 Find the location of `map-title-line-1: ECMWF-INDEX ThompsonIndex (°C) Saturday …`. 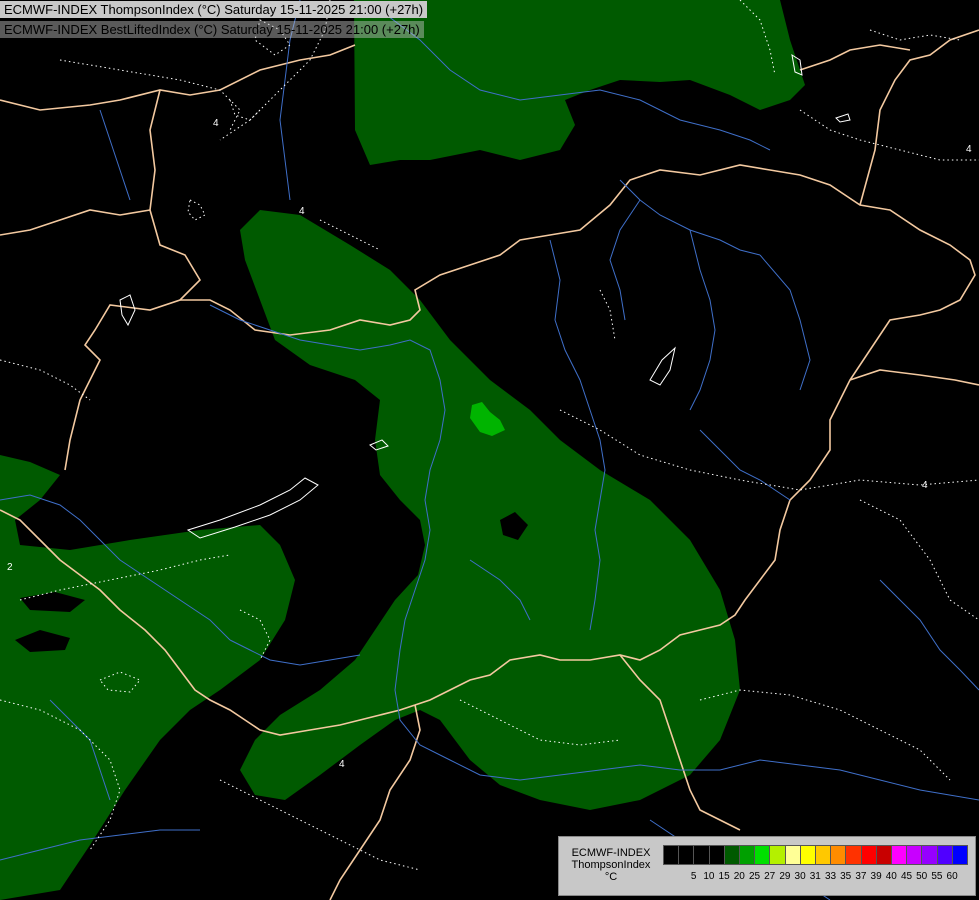

map-title-line-1: ECMWF-INDEX ThompsonIndex (°C) Saturday … is located at coordinates (214, 9).